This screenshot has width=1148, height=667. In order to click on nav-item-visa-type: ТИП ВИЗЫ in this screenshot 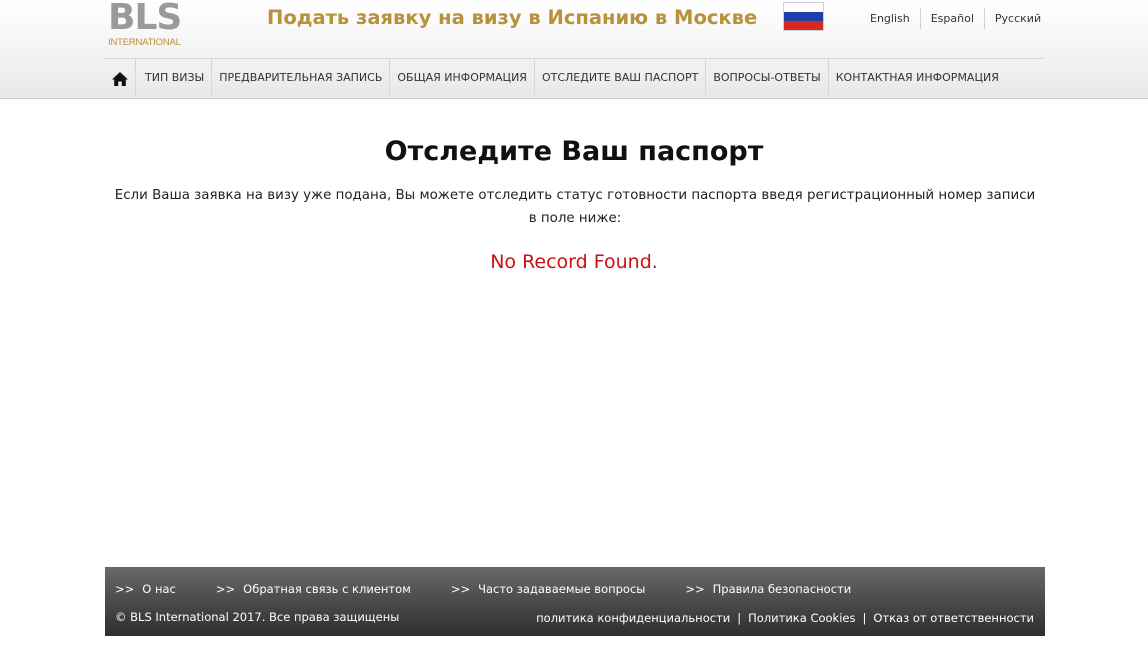, I will do `click(174, 77)`.